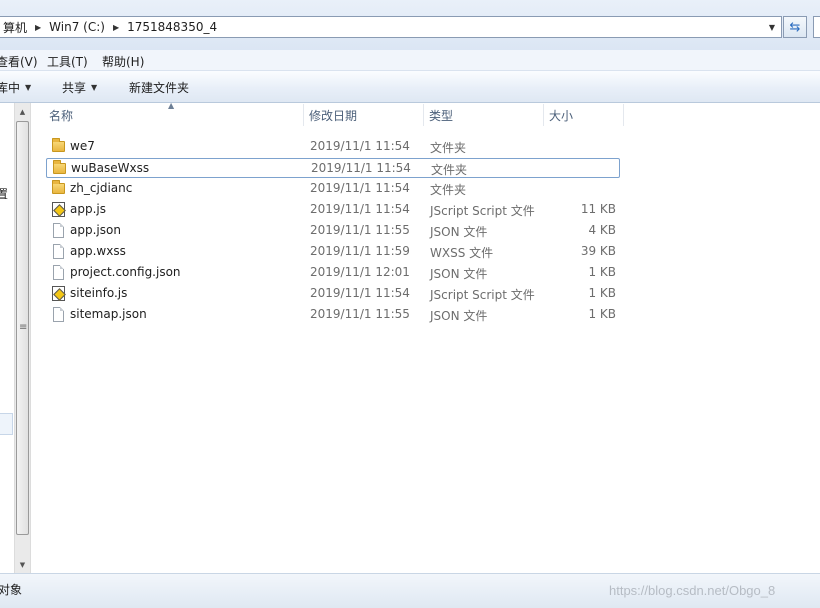  What do you see at coordinates (125, 272) in the screenshot?
I see `file-name: project.config.json` at bounding box center [125, 272].